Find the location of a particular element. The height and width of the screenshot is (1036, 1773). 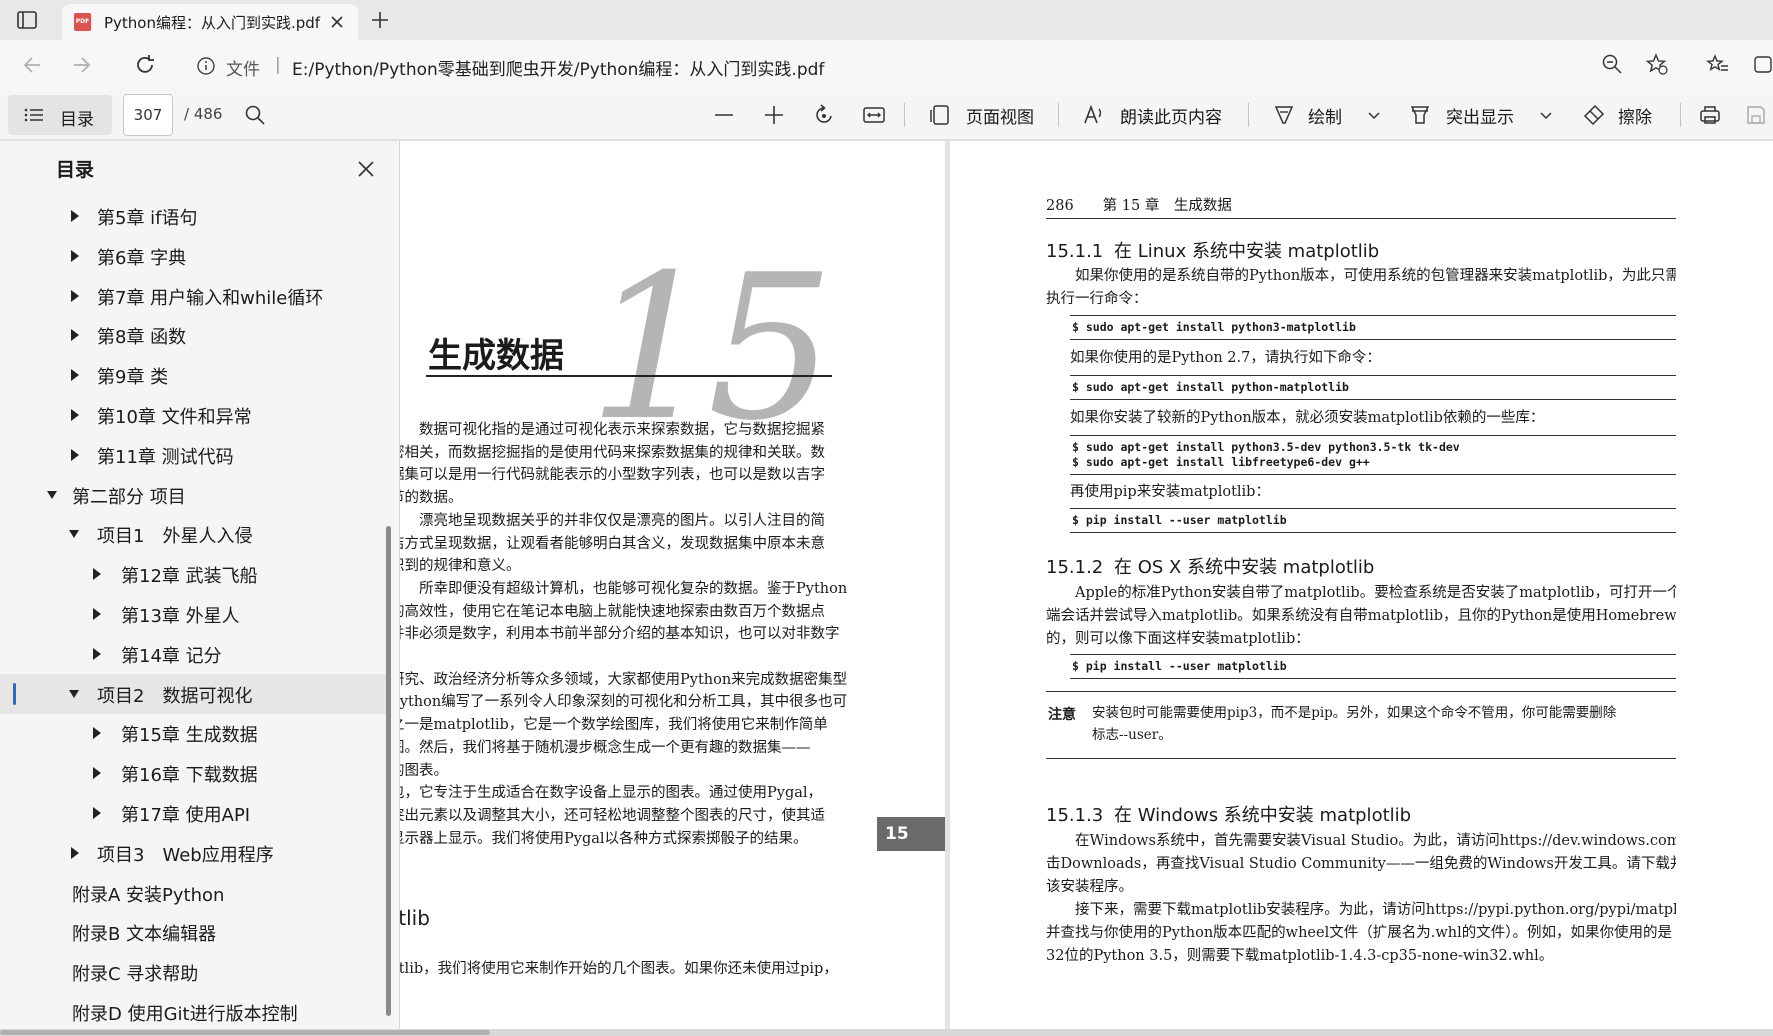

refresh-button is located at coordinates (145, 65).